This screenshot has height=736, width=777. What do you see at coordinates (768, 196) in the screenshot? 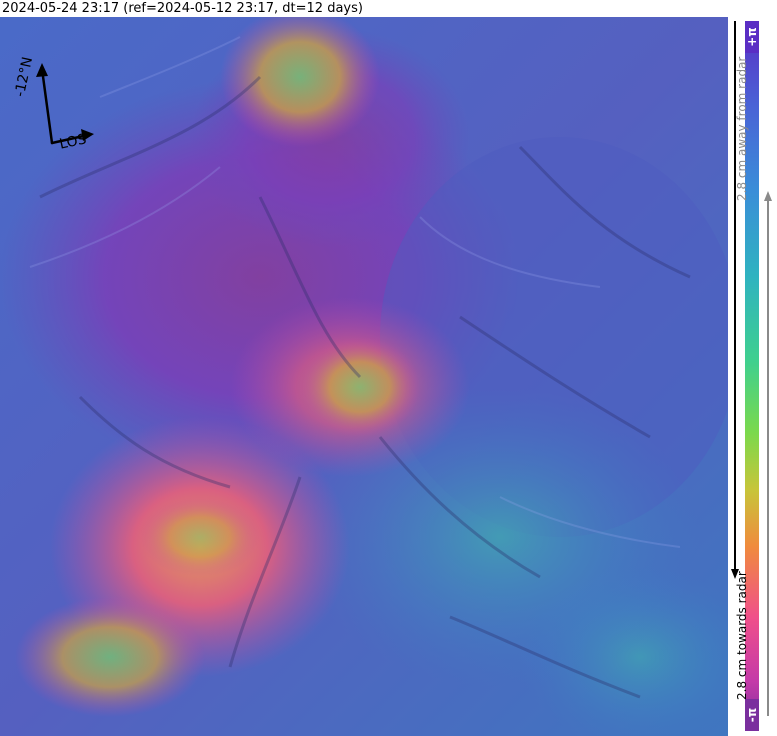
I see `away-arrow-icon` at bounding box center [768, 196].